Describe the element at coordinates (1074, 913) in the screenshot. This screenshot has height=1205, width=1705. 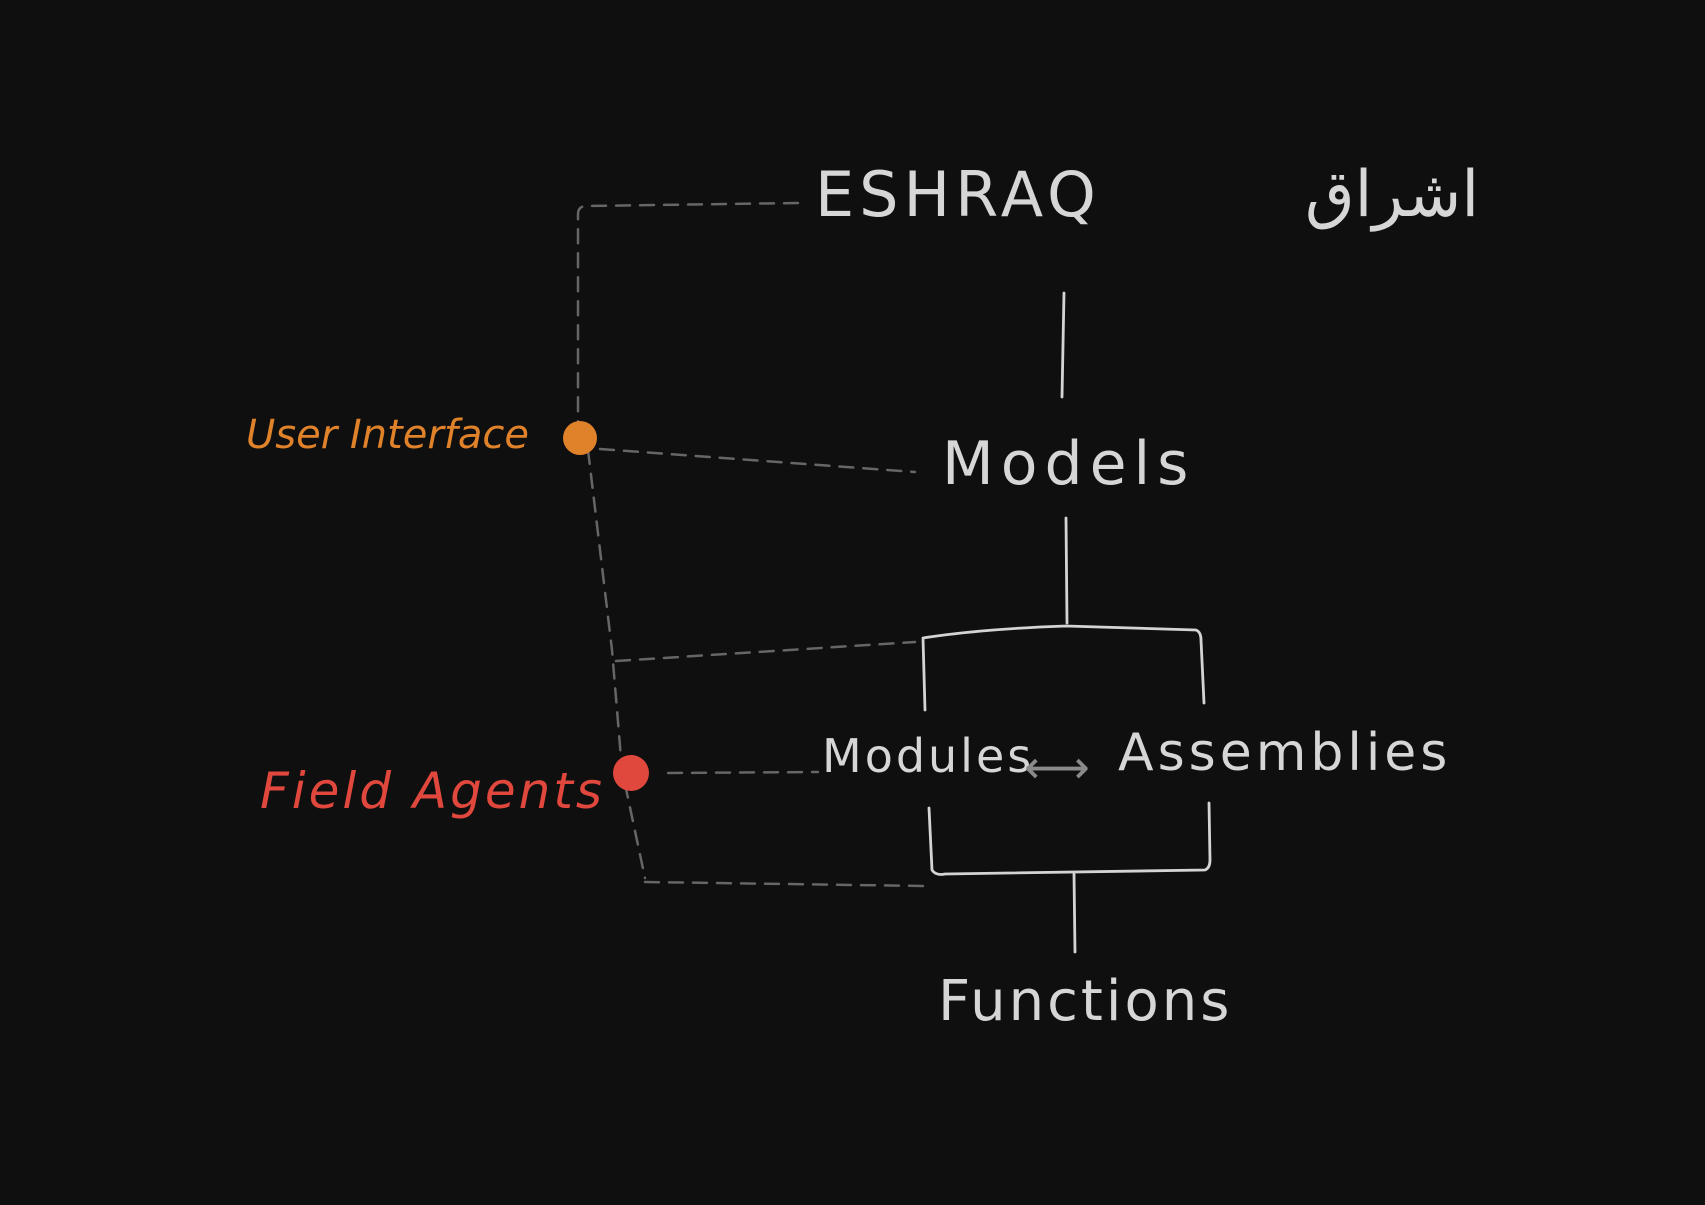
I see `bracket-to-functions-line` at that location.